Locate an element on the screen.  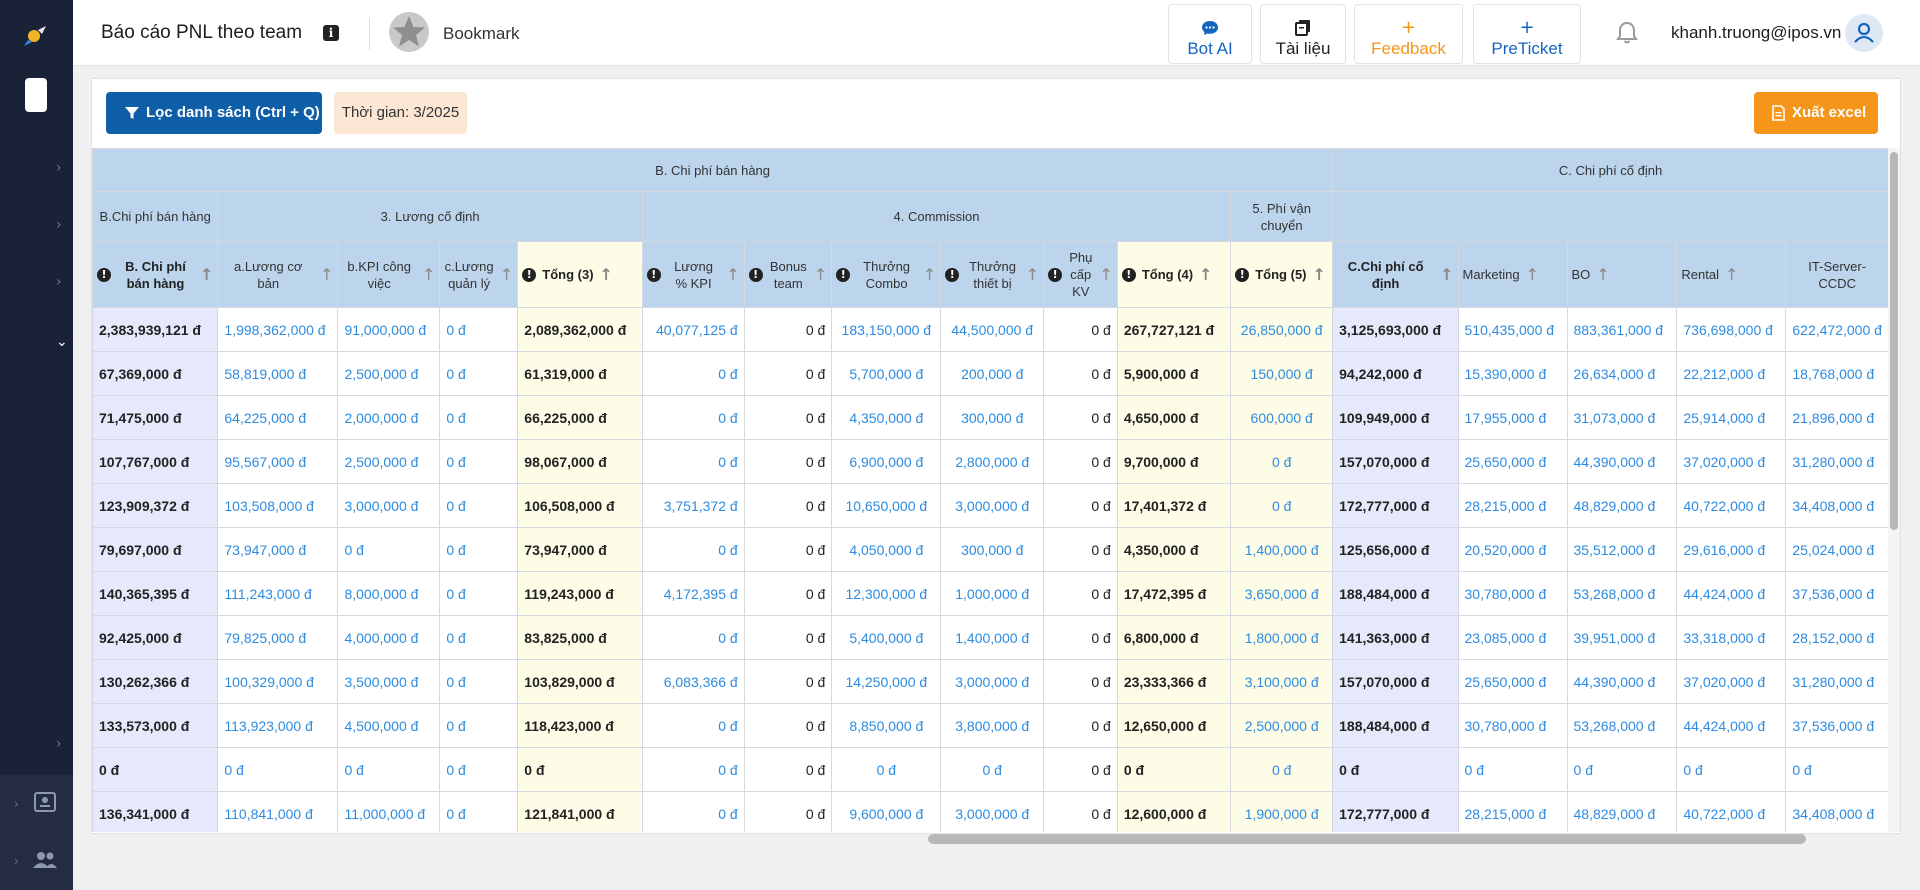
col-header-rental: Rental ↑ is located at coordinates (1731, 274).